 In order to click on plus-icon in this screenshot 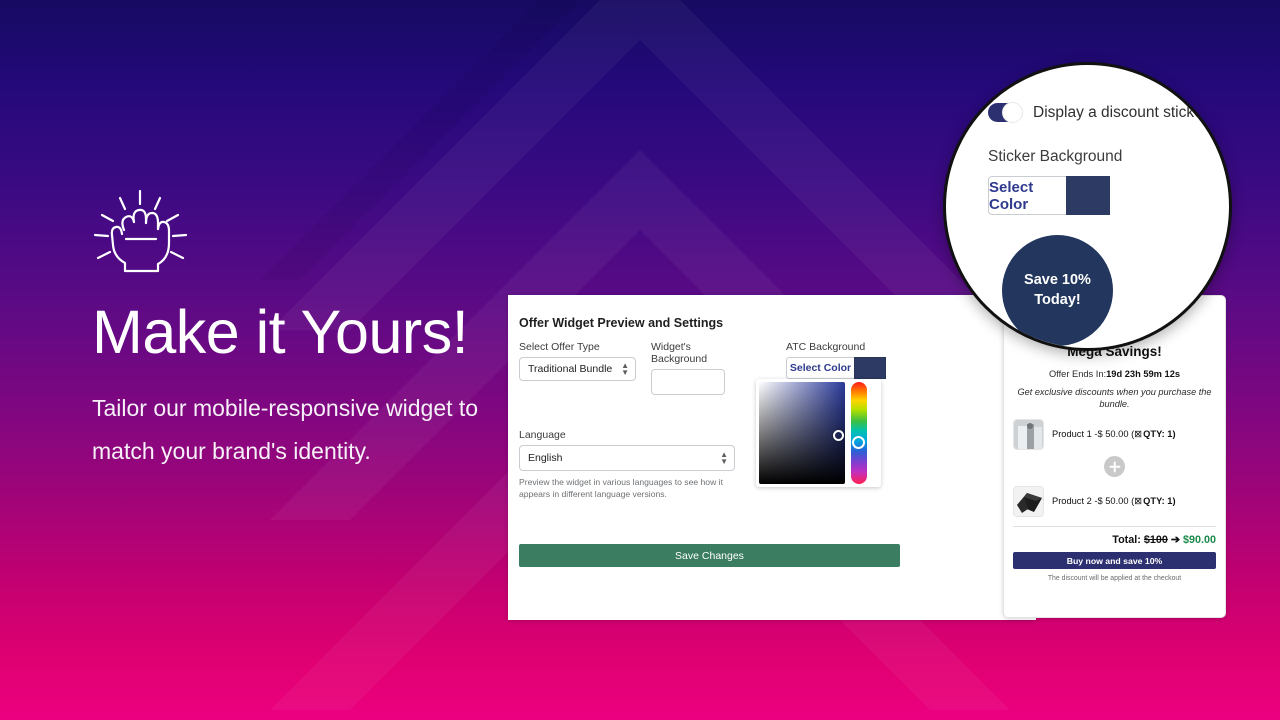, I will do `click(1114, 467)`.